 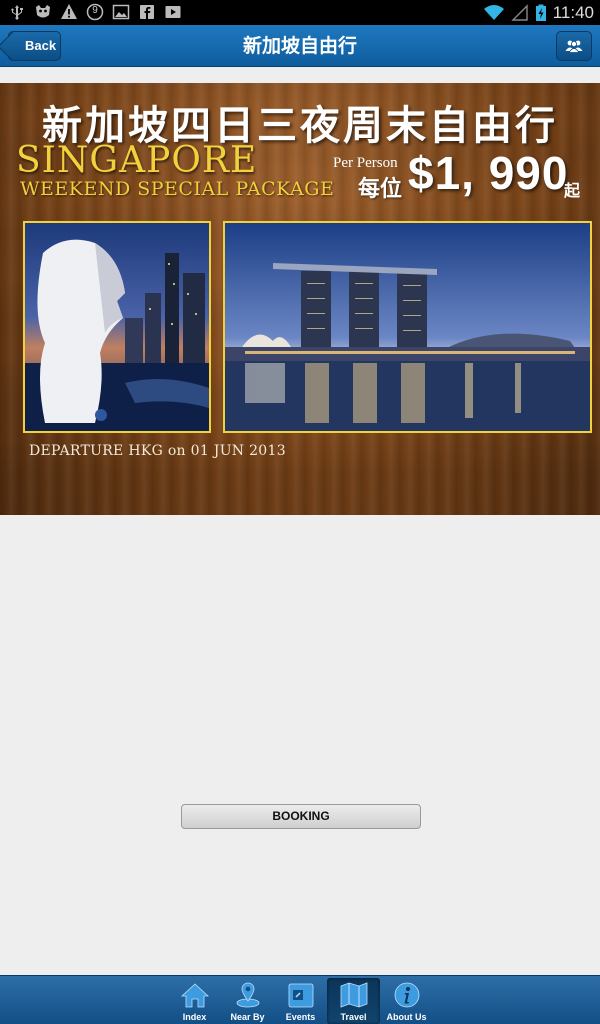 What do you see at coordinates (541, 13) in the screenshot?
I see `battery-icon` at bounding box center [541, 13].